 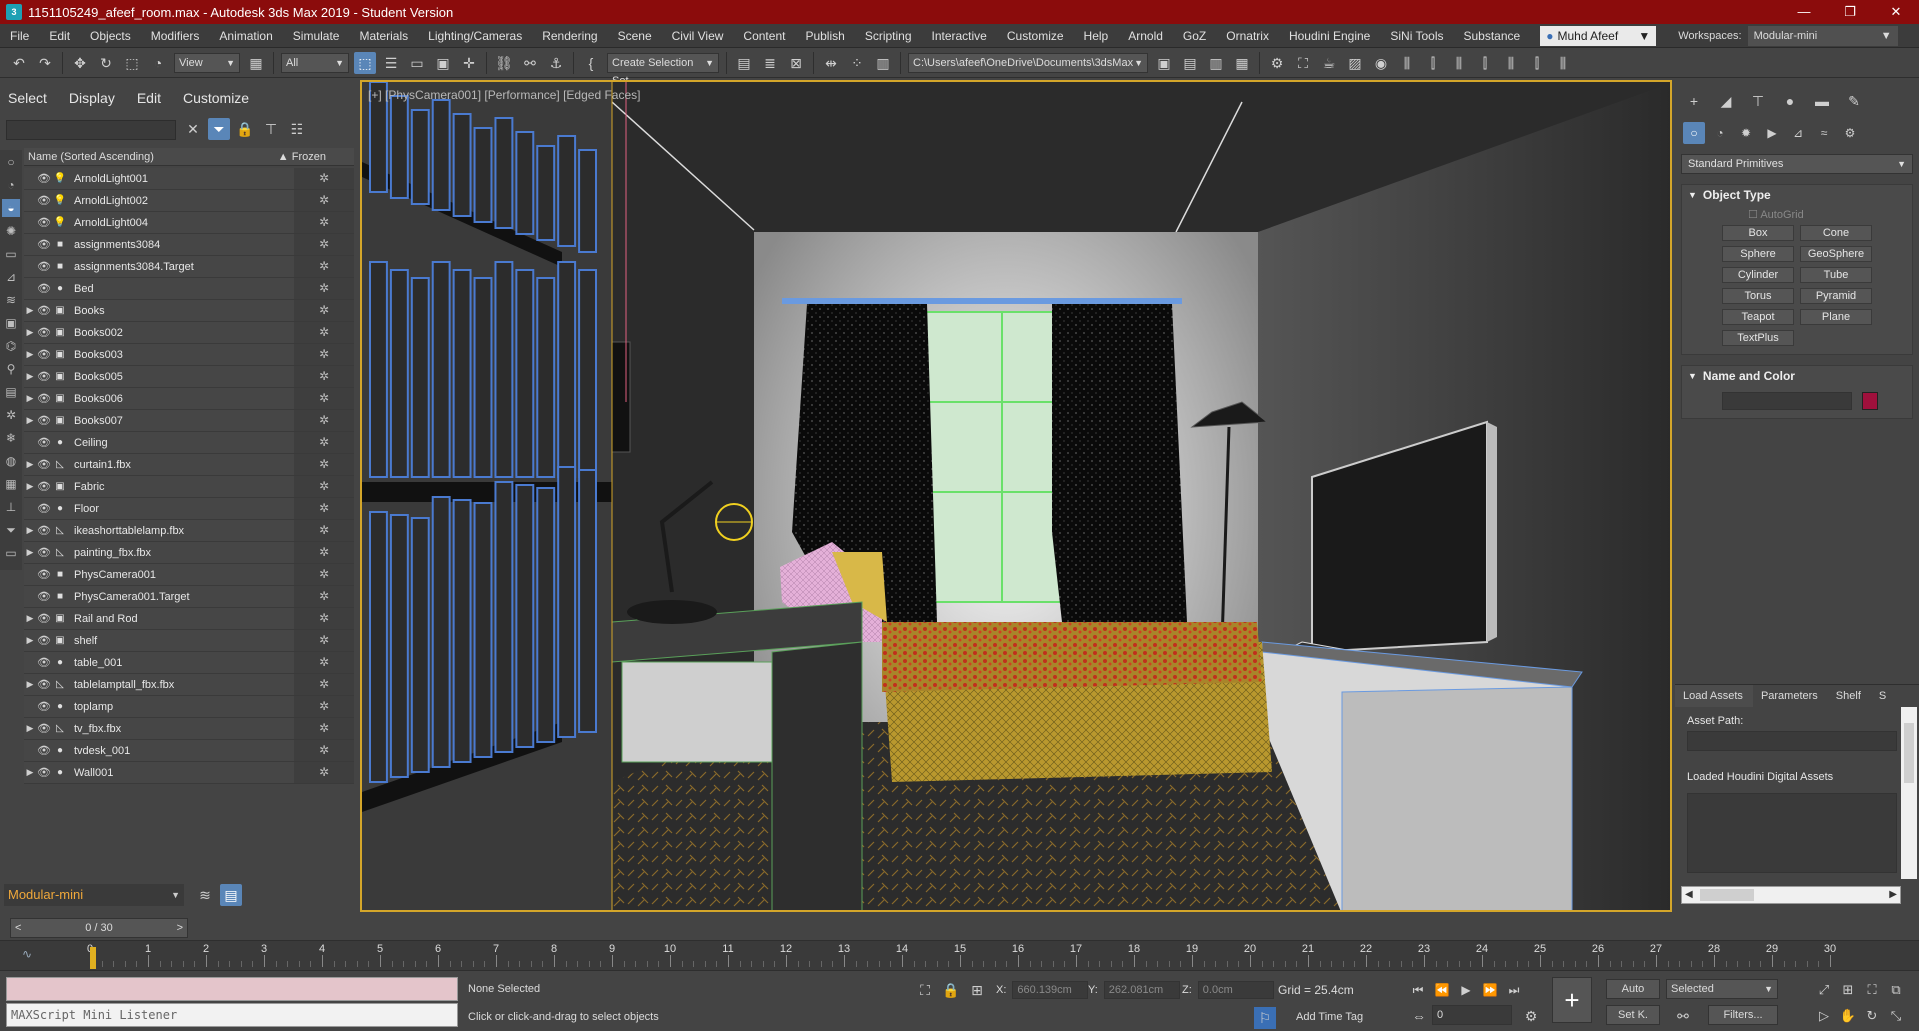 I want to click on selection-filter-dropdown: All ▼, so click(x=315, y=62).